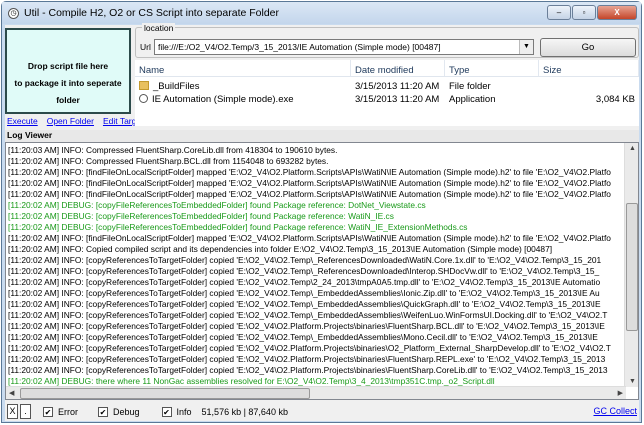 The image size is (644, 425). Describe the element at coordinates (223, 99) in the screenshot. I see `file-name: IE Automation (Simple mode).exe` at that location.